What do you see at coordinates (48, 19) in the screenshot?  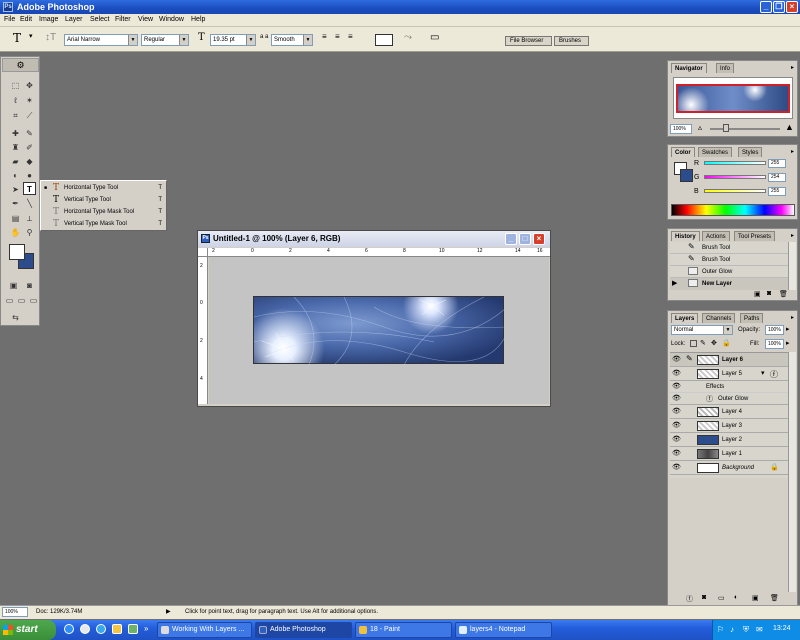 I see `menu-image: Image` at bounding box center [48, 19].